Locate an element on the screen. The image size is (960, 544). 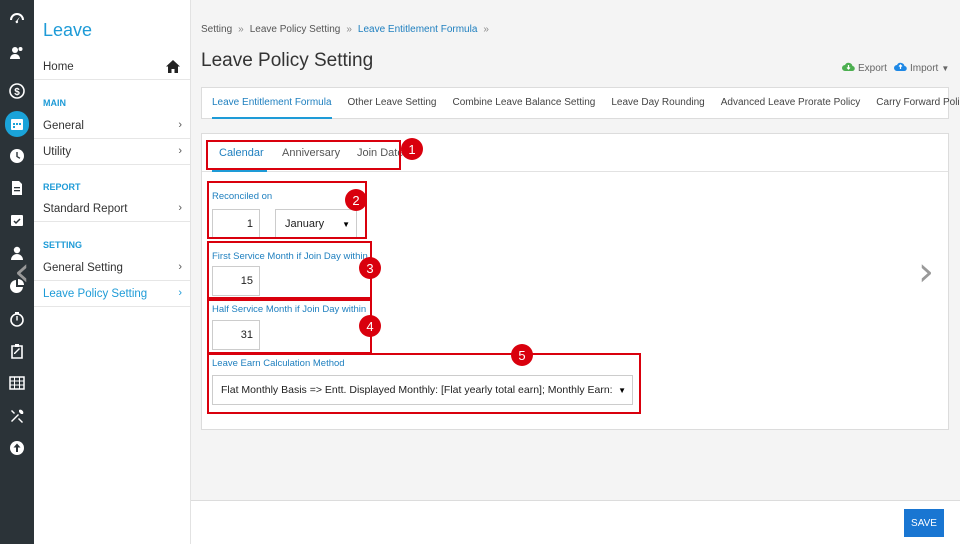
sidebar-item-general-setting: General Setting › is located at coordinates (112, 268).